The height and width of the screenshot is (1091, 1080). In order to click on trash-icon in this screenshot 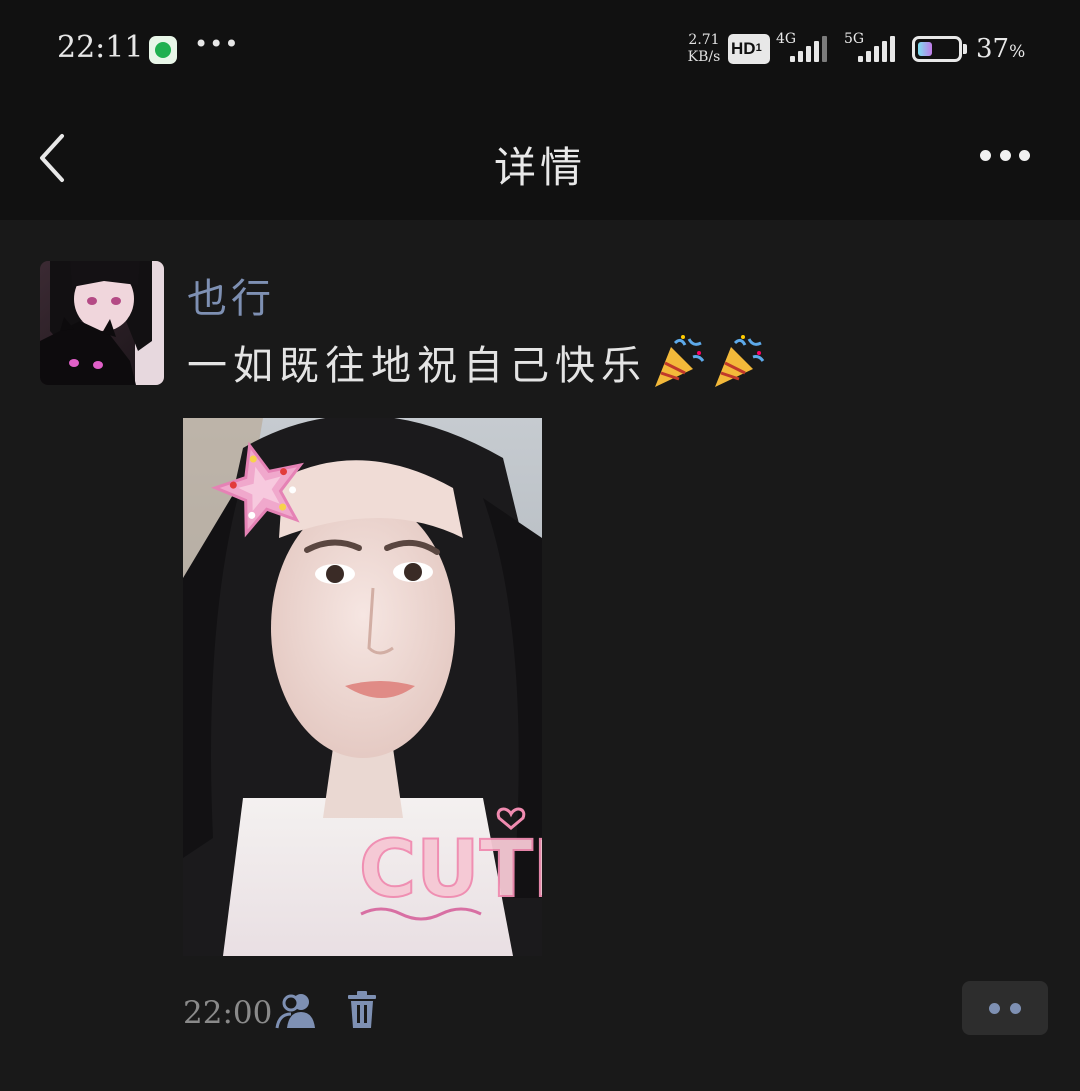, I will do `click(362, 1010)`.